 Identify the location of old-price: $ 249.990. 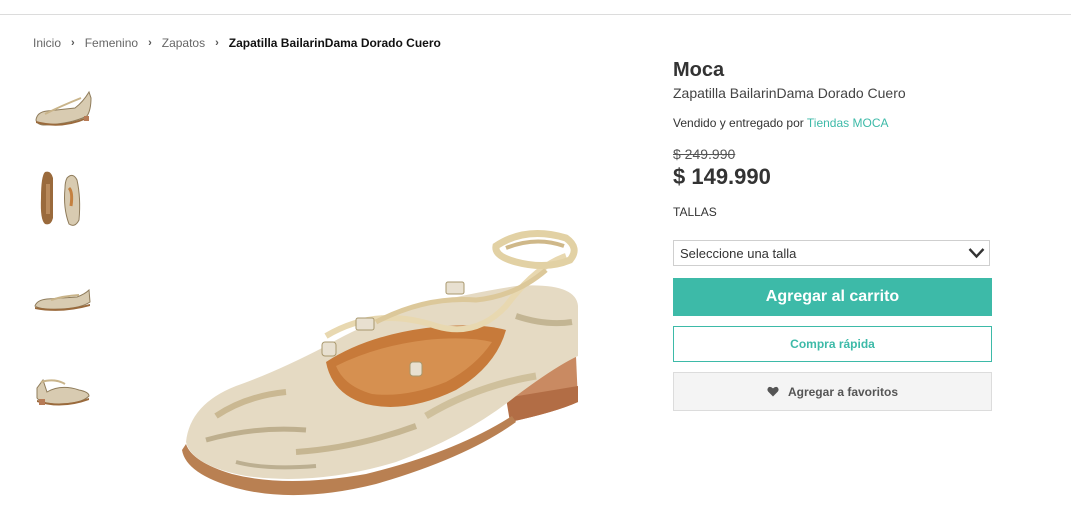
(704, 154).